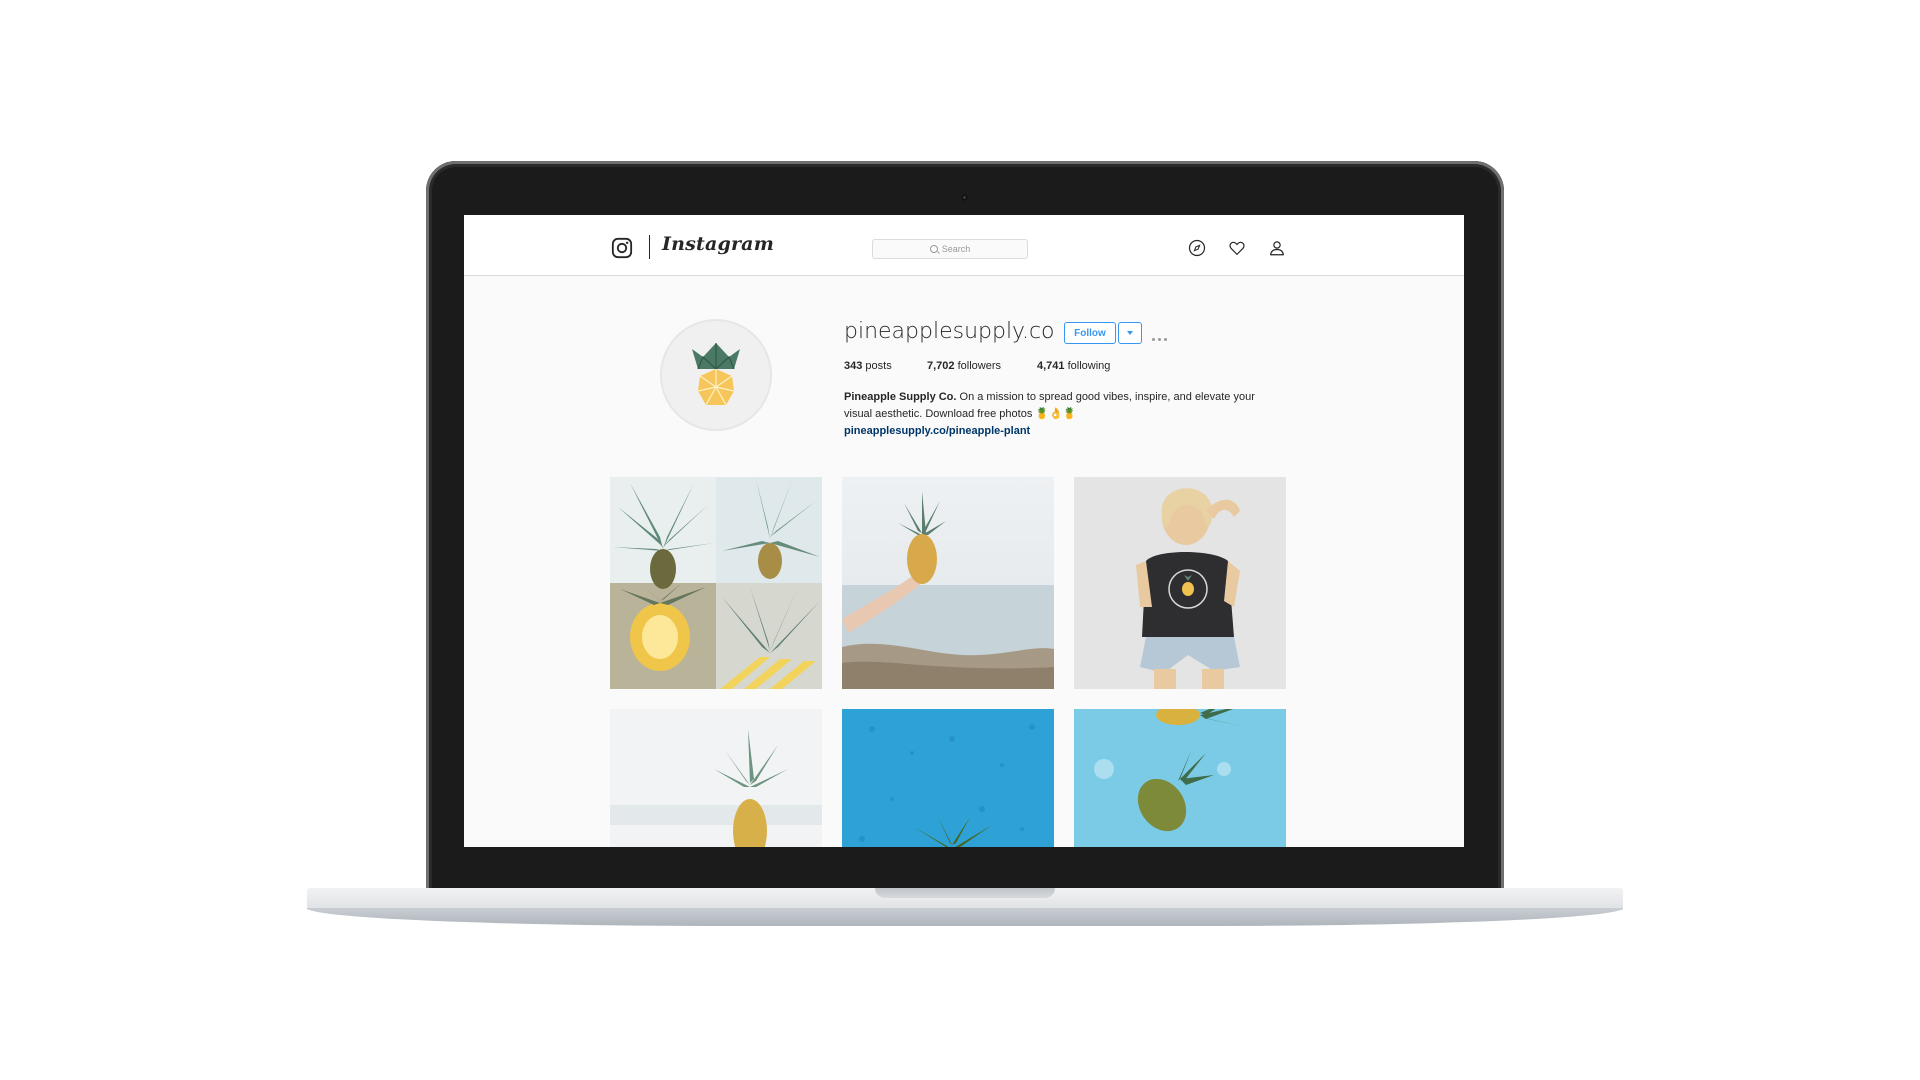 The image size is (1920, 1080). Describe the element at coordinates (622, 248) in the screenshot. I see `instagram-camera-icon` at that location.